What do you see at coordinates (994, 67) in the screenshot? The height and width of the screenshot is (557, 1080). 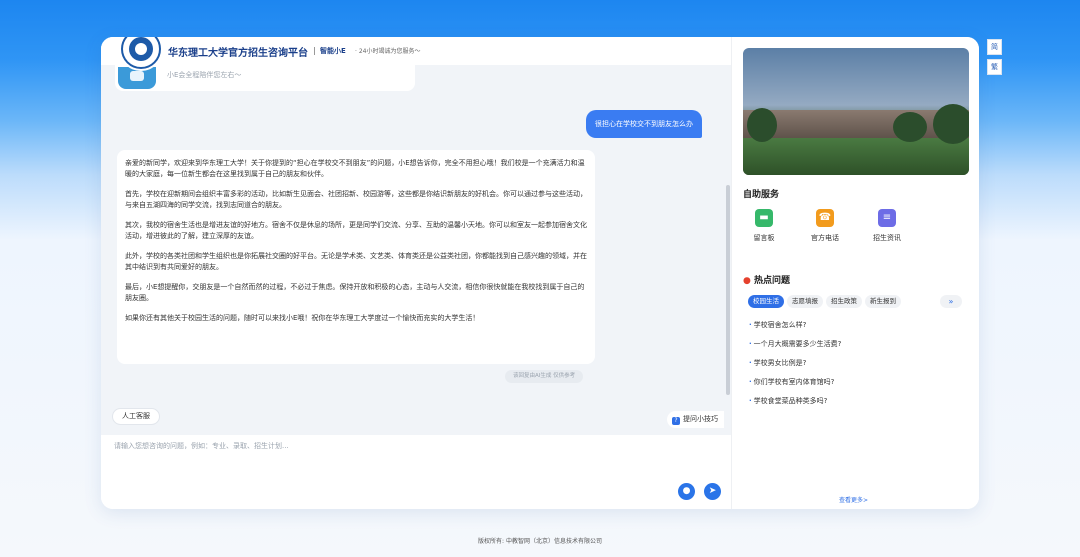 I see `traditional-chinese-button: 繁` at bounding box center [994, 67].